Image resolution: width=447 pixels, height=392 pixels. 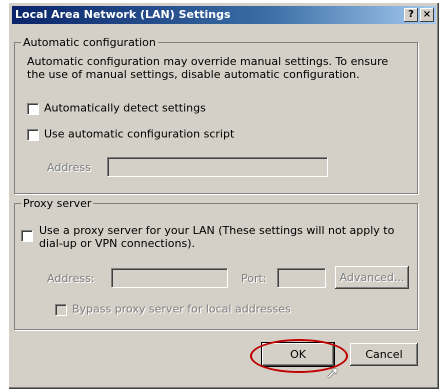 What do you see at coordinates (169, 277) in the screenshot?
I see `proxy-address-field` at bounding box center [169, 277].